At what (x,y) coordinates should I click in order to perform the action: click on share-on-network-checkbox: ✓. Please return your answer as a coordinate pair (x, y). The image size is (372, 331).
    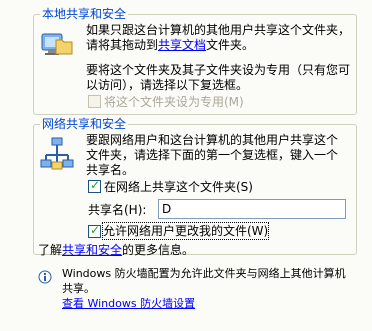
    Looking at the image, I should click on (94, 185).